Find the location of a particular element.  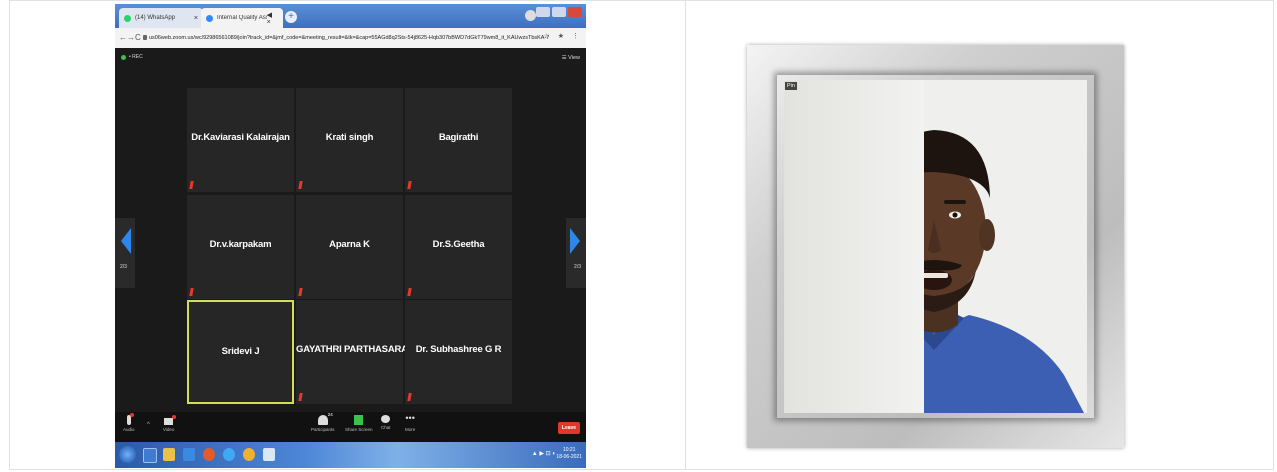

leave-button: Leave is located at coordinates (569, 428).